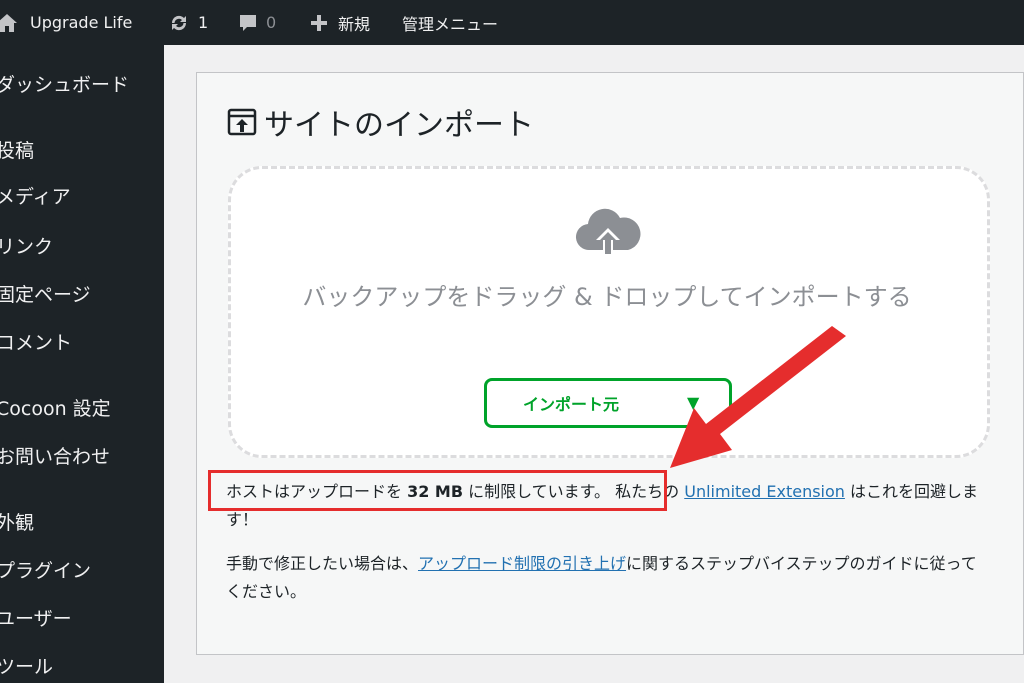  Describe the element at coordinates (354, 24) in the screenshot. I see `new-label: 新規` at that location.